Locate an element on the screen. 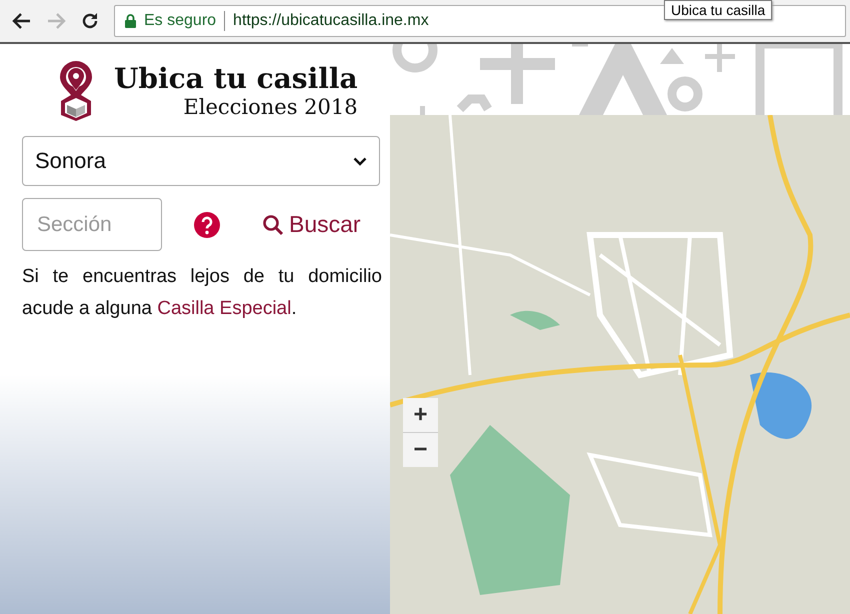 Image resolution: width=850 pixels, height=614 pixels. url-text: https://ubicatucasilla.ine.mx is located at coordinates (331, 21).